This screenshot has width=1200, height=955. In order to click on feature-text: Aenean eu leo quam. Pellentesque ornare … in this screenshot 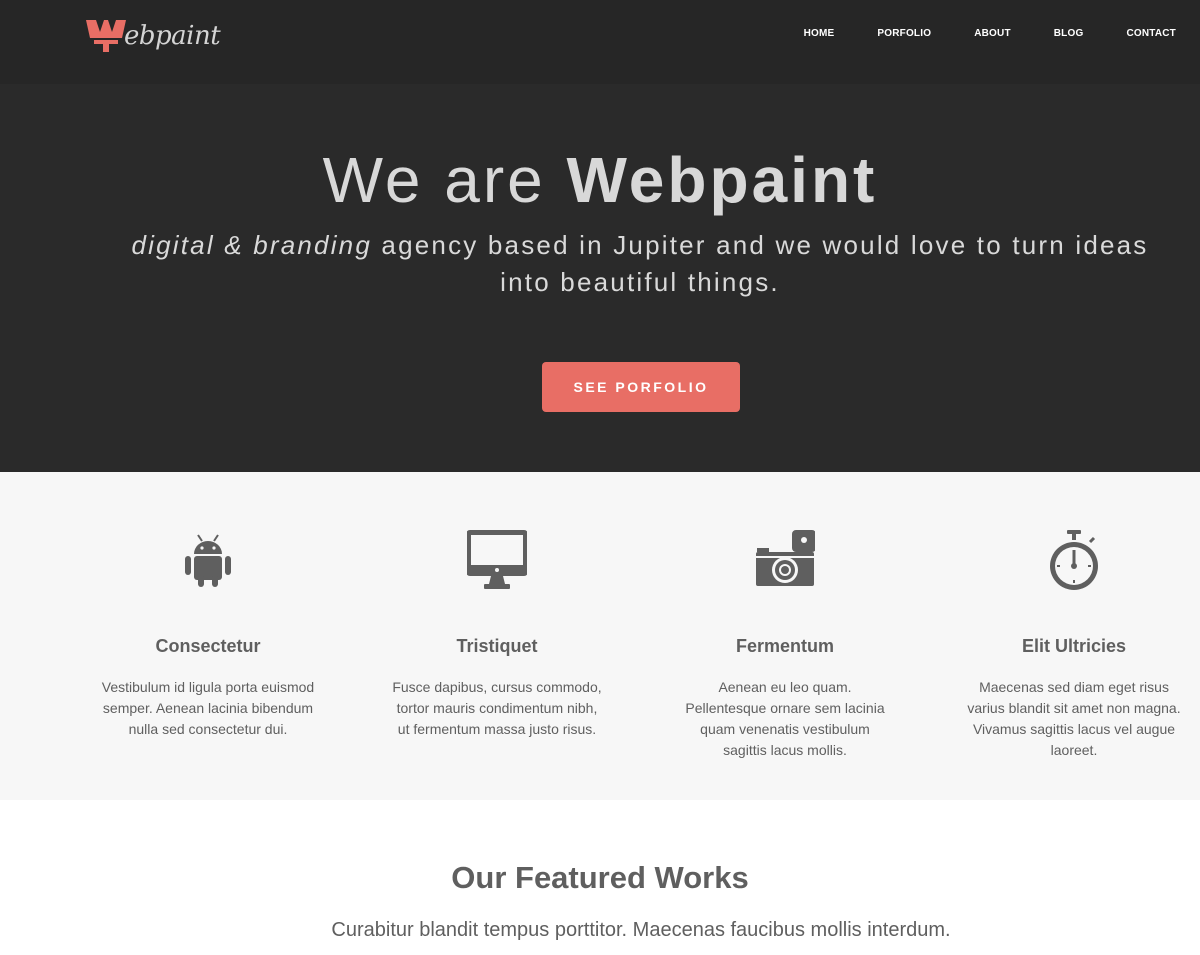, I will do `click(785, 718)`.